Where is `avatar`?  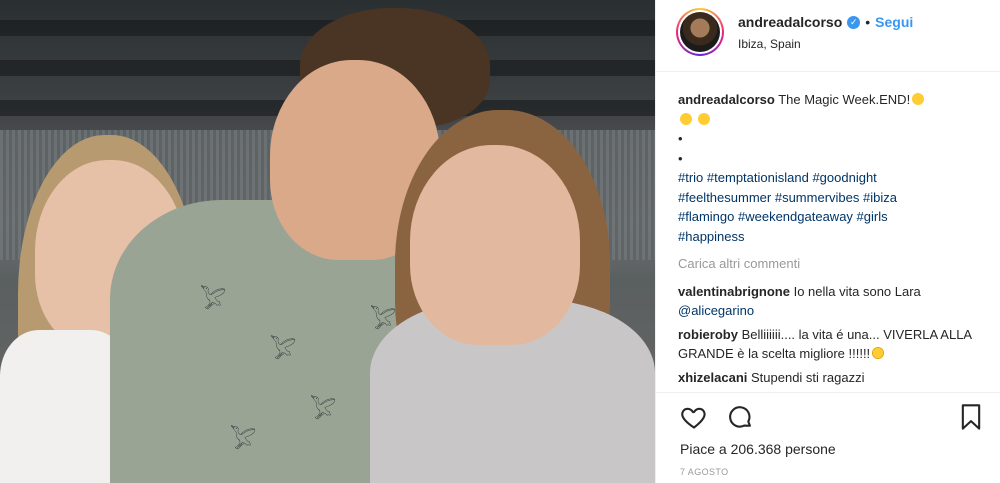 avatar is located at coordinates (700, 32).